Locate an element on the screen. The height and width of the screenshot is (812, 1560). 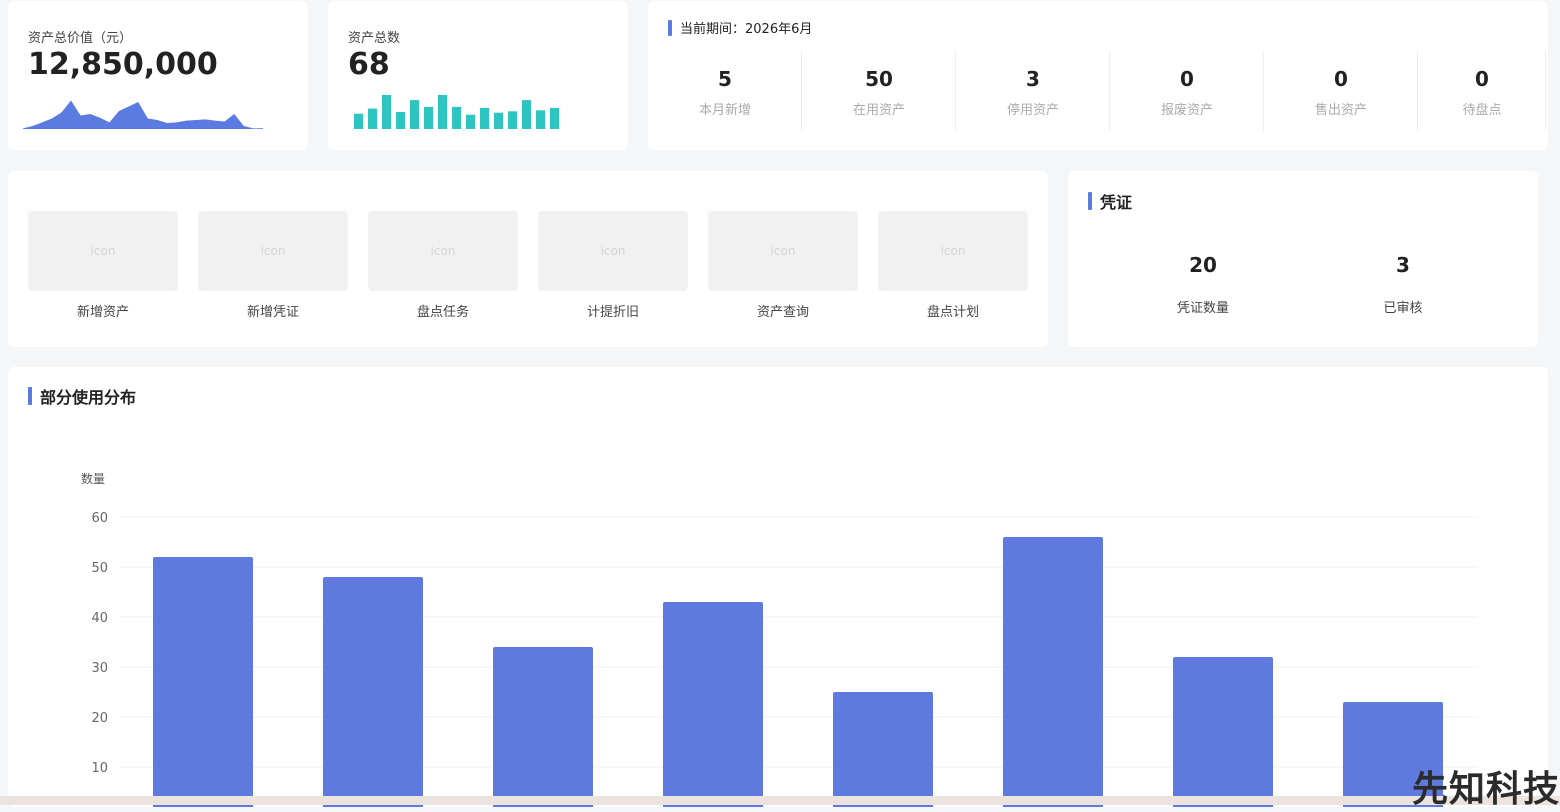
asset-count-label: 资产总数 is located at coordinates (374, 38).